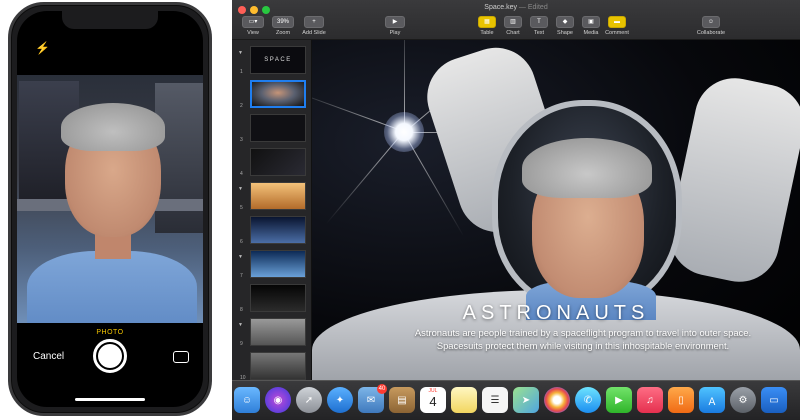 The image size is (800, 420). What do you see at coordinates (110, 20) in the screenshot?
I see `notch` at bounding box center [110, 20].